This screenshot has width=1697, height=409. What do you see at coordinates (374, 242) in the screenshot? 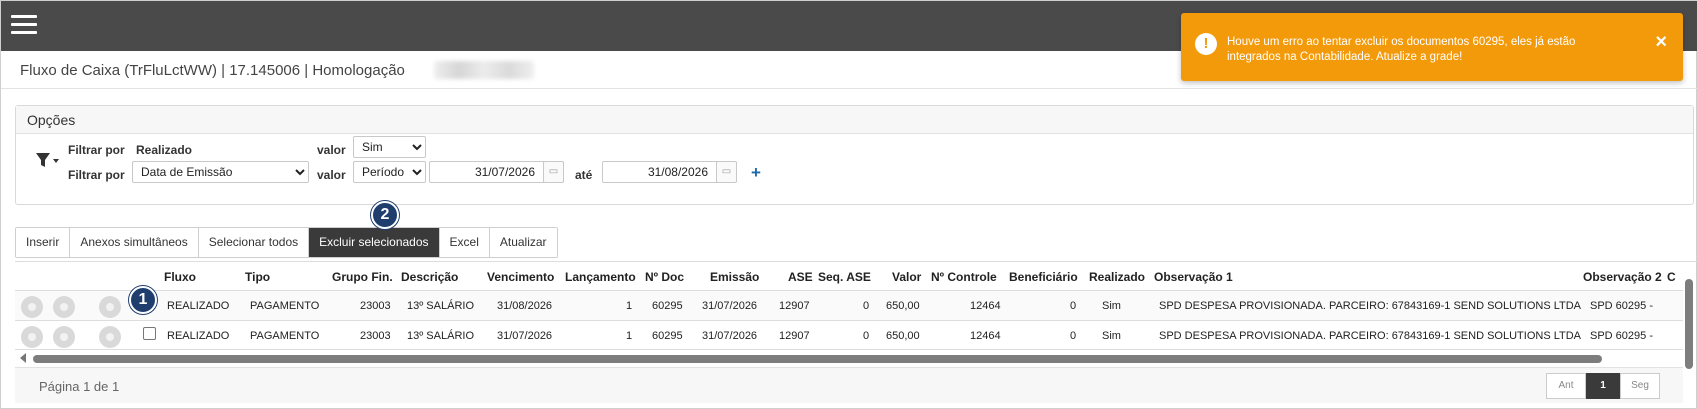
I see `delete-selected-button: Excluir selecionados` at bounding box center [374, 242].